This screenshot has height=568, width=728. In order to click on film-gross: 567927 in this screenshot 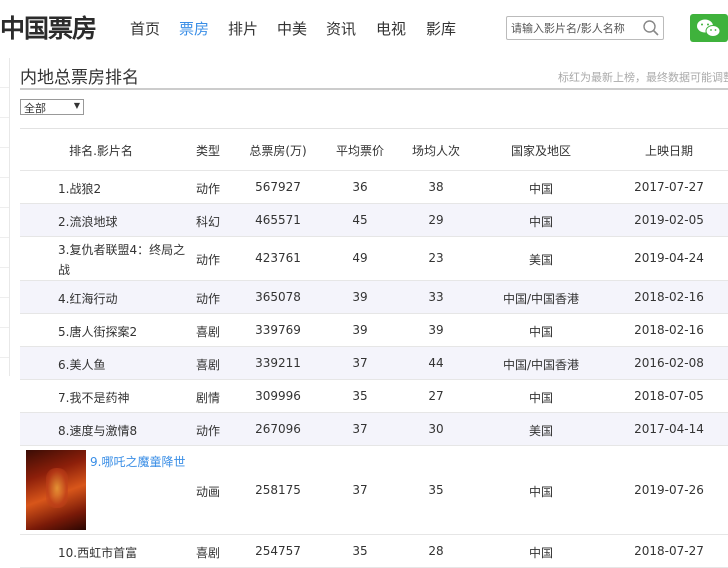, I will do `click(278, 187)`.